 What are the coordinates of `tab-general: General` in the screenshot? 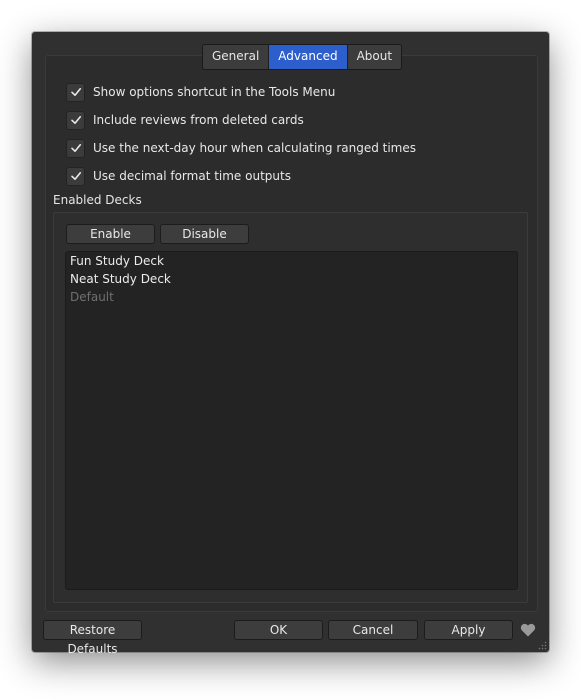 It's located at (236, 57).